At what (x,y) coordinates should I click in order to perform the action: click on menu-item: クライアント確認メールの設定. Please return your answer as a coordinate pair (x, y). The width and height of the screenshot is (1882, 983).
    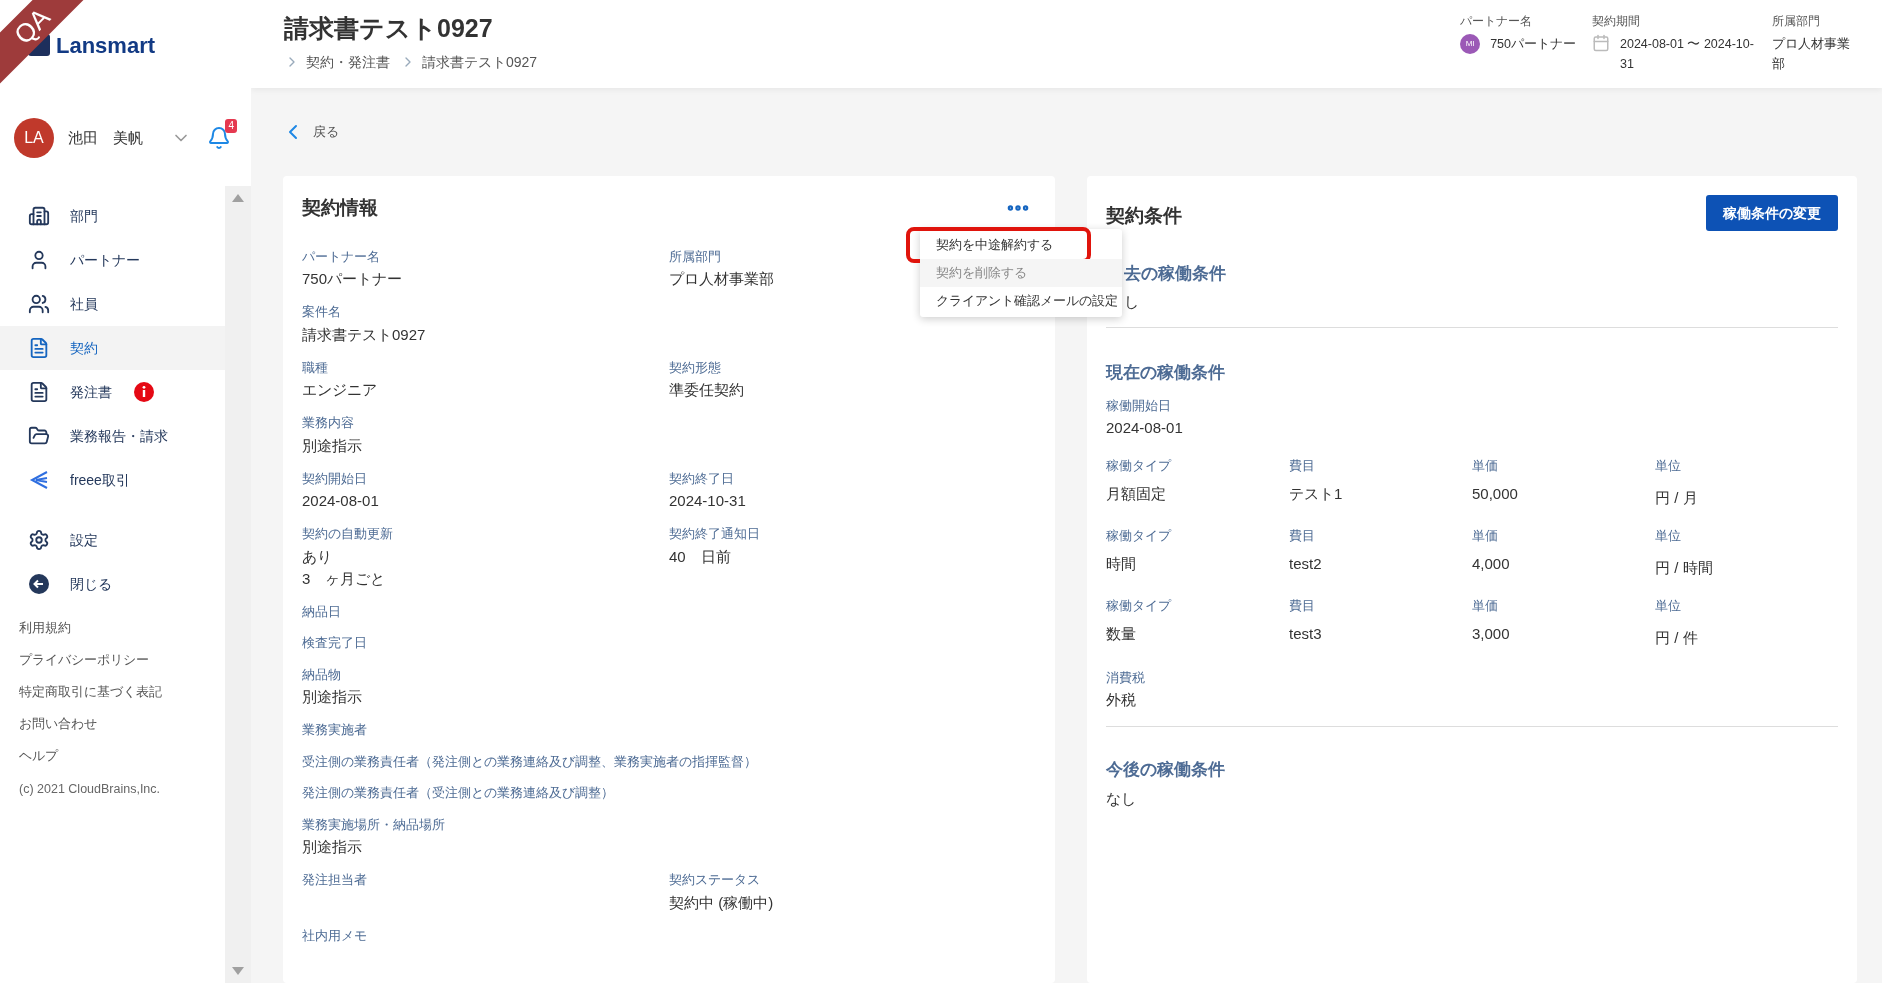
    Looking at the image, I should click on (1021, 301).